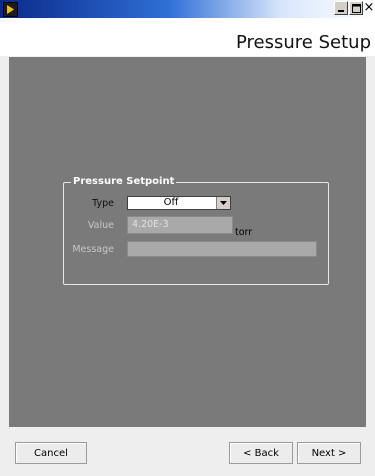  I want to click on type-select: Off, so click(179, 203).